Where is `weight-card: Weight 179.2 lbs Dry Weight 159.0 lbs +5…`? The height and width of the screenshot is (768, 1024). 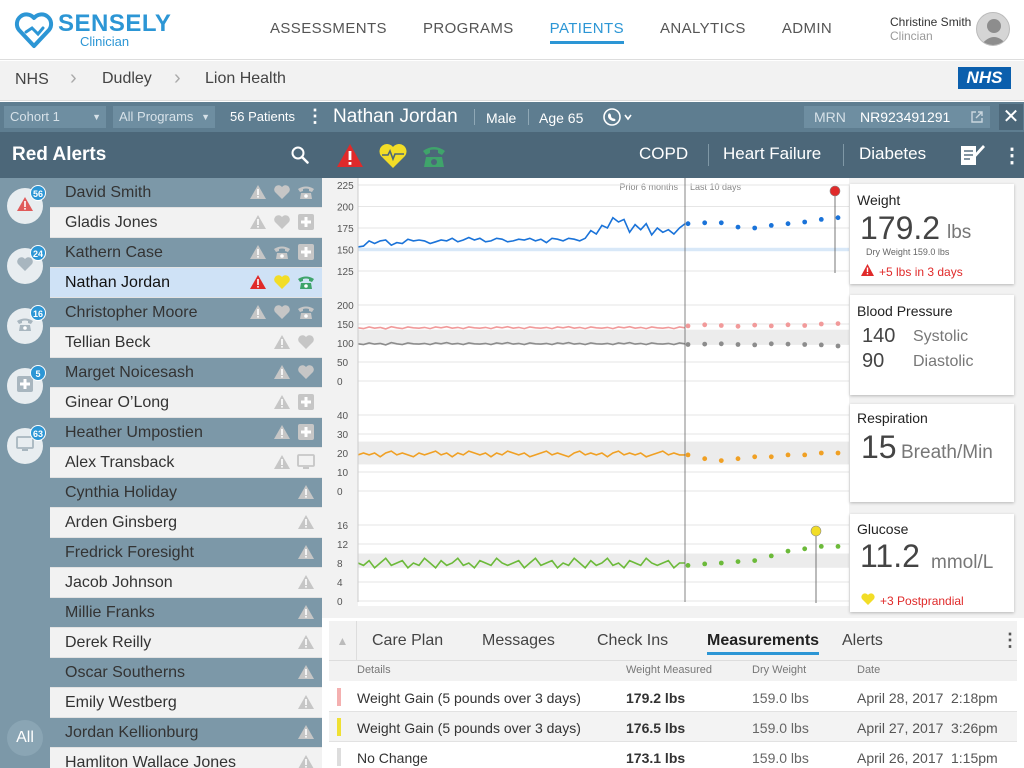 weight-card: Weight 179.2 lbs Dry Weight 159.0 lbs +5… is located at coordinates (932, 234).